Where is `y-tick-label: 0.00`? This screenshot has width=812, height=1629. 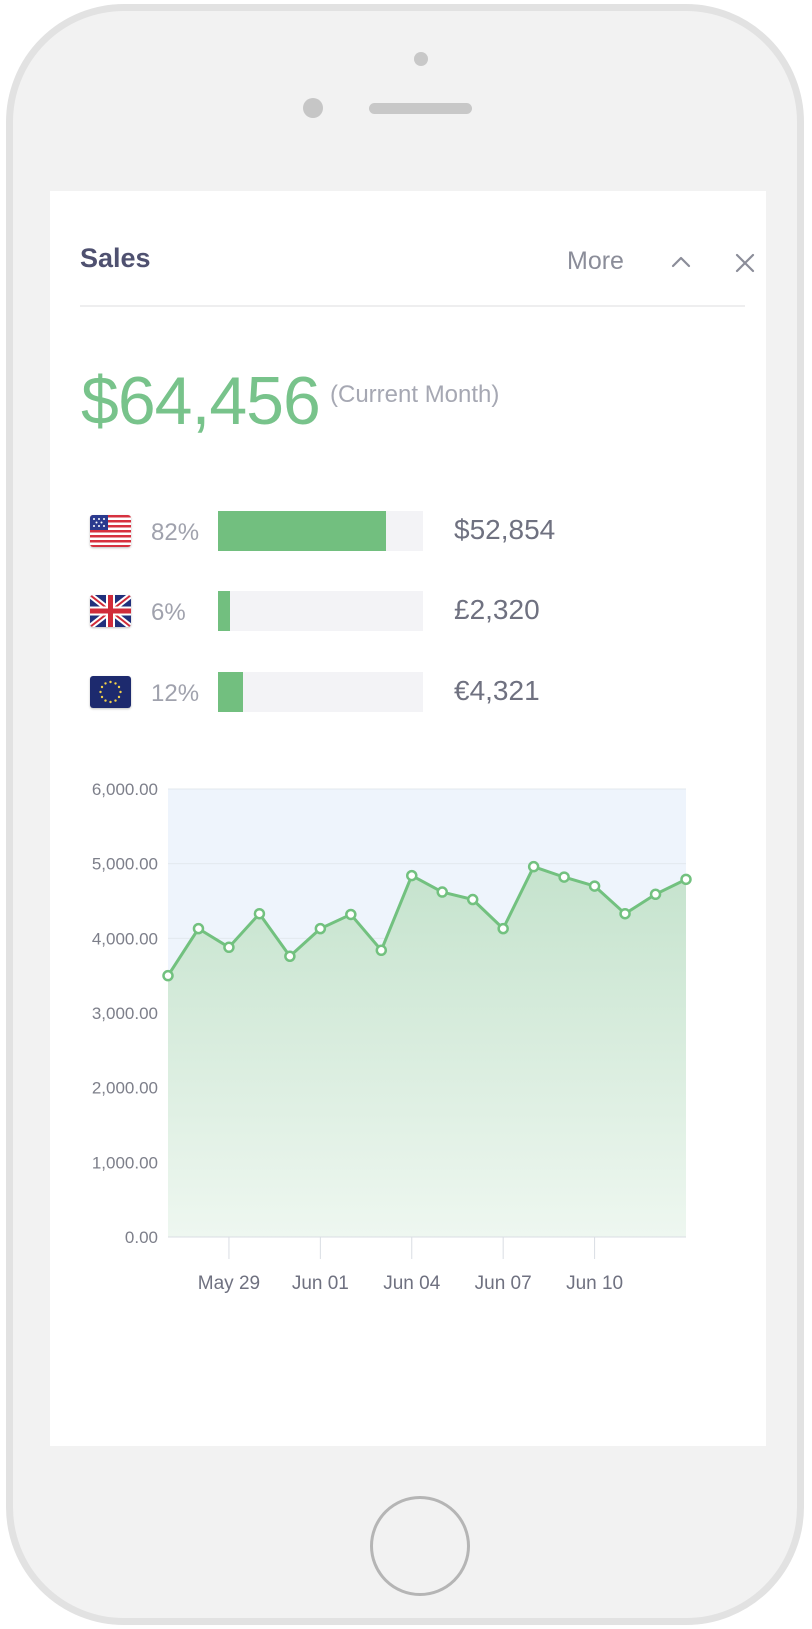 y-tick-label: 0.00 is located at coordinates (141, 1237).